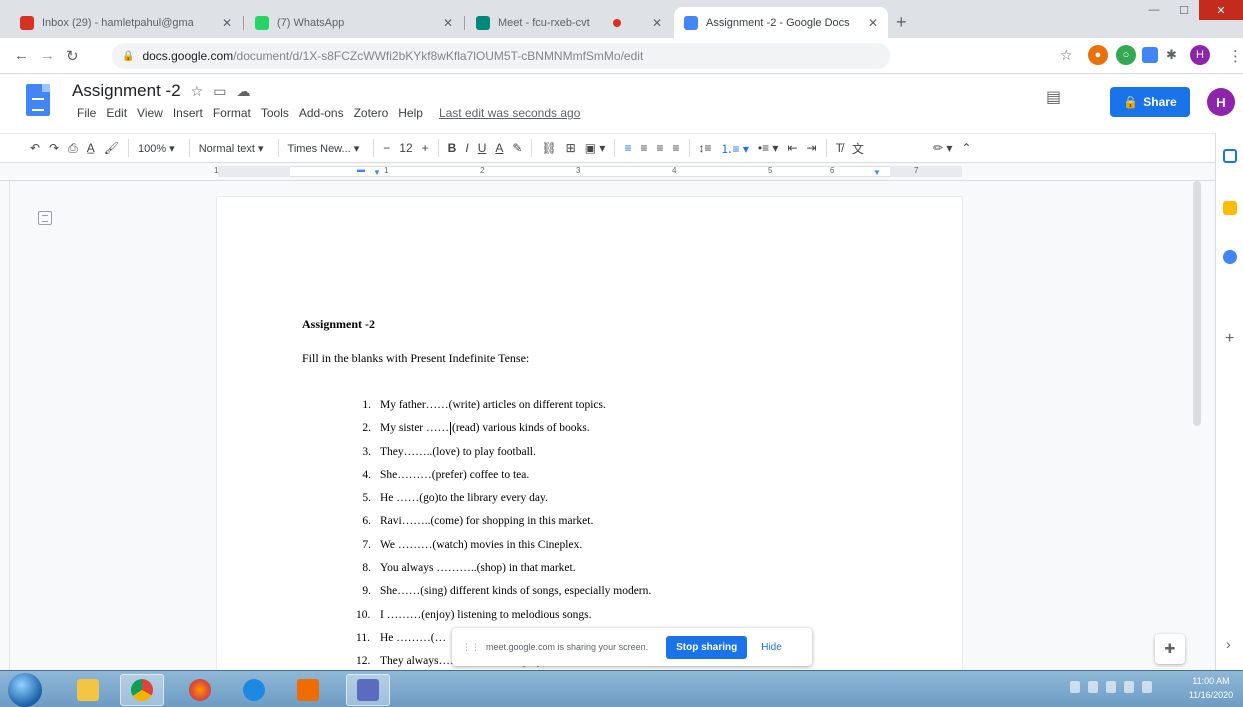 This screenshot has height=707, width=1243. I want to click on align-left-icon: ≡, so click(627, 148).